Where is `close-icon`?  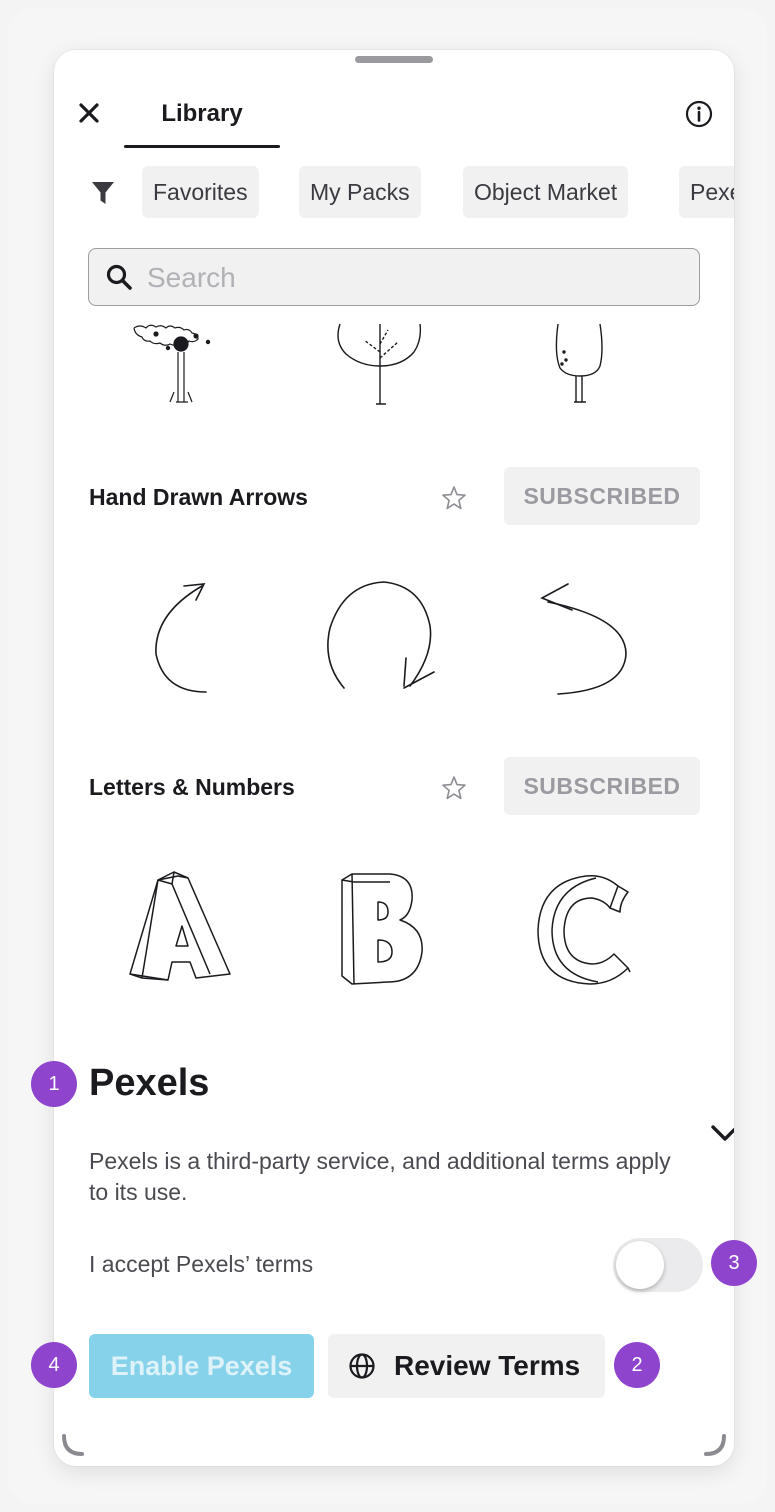
close-icon is located at coordinates (89, 113).